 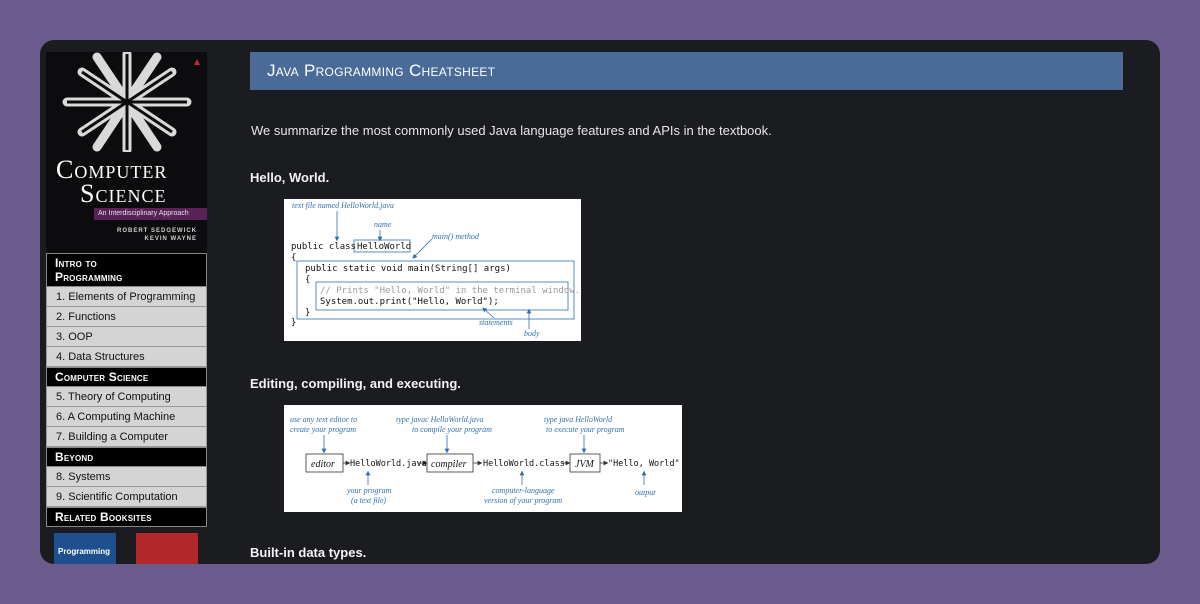 I want to click on ann-main-method: main() method, so click(x=456, y=236).